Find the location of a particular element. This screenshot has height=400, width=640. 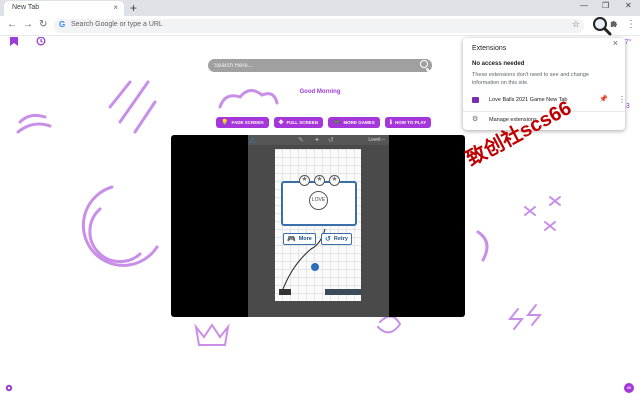

how-to-play-button: ℹ HOW TO PLAY is located at coordinates (408, 122).